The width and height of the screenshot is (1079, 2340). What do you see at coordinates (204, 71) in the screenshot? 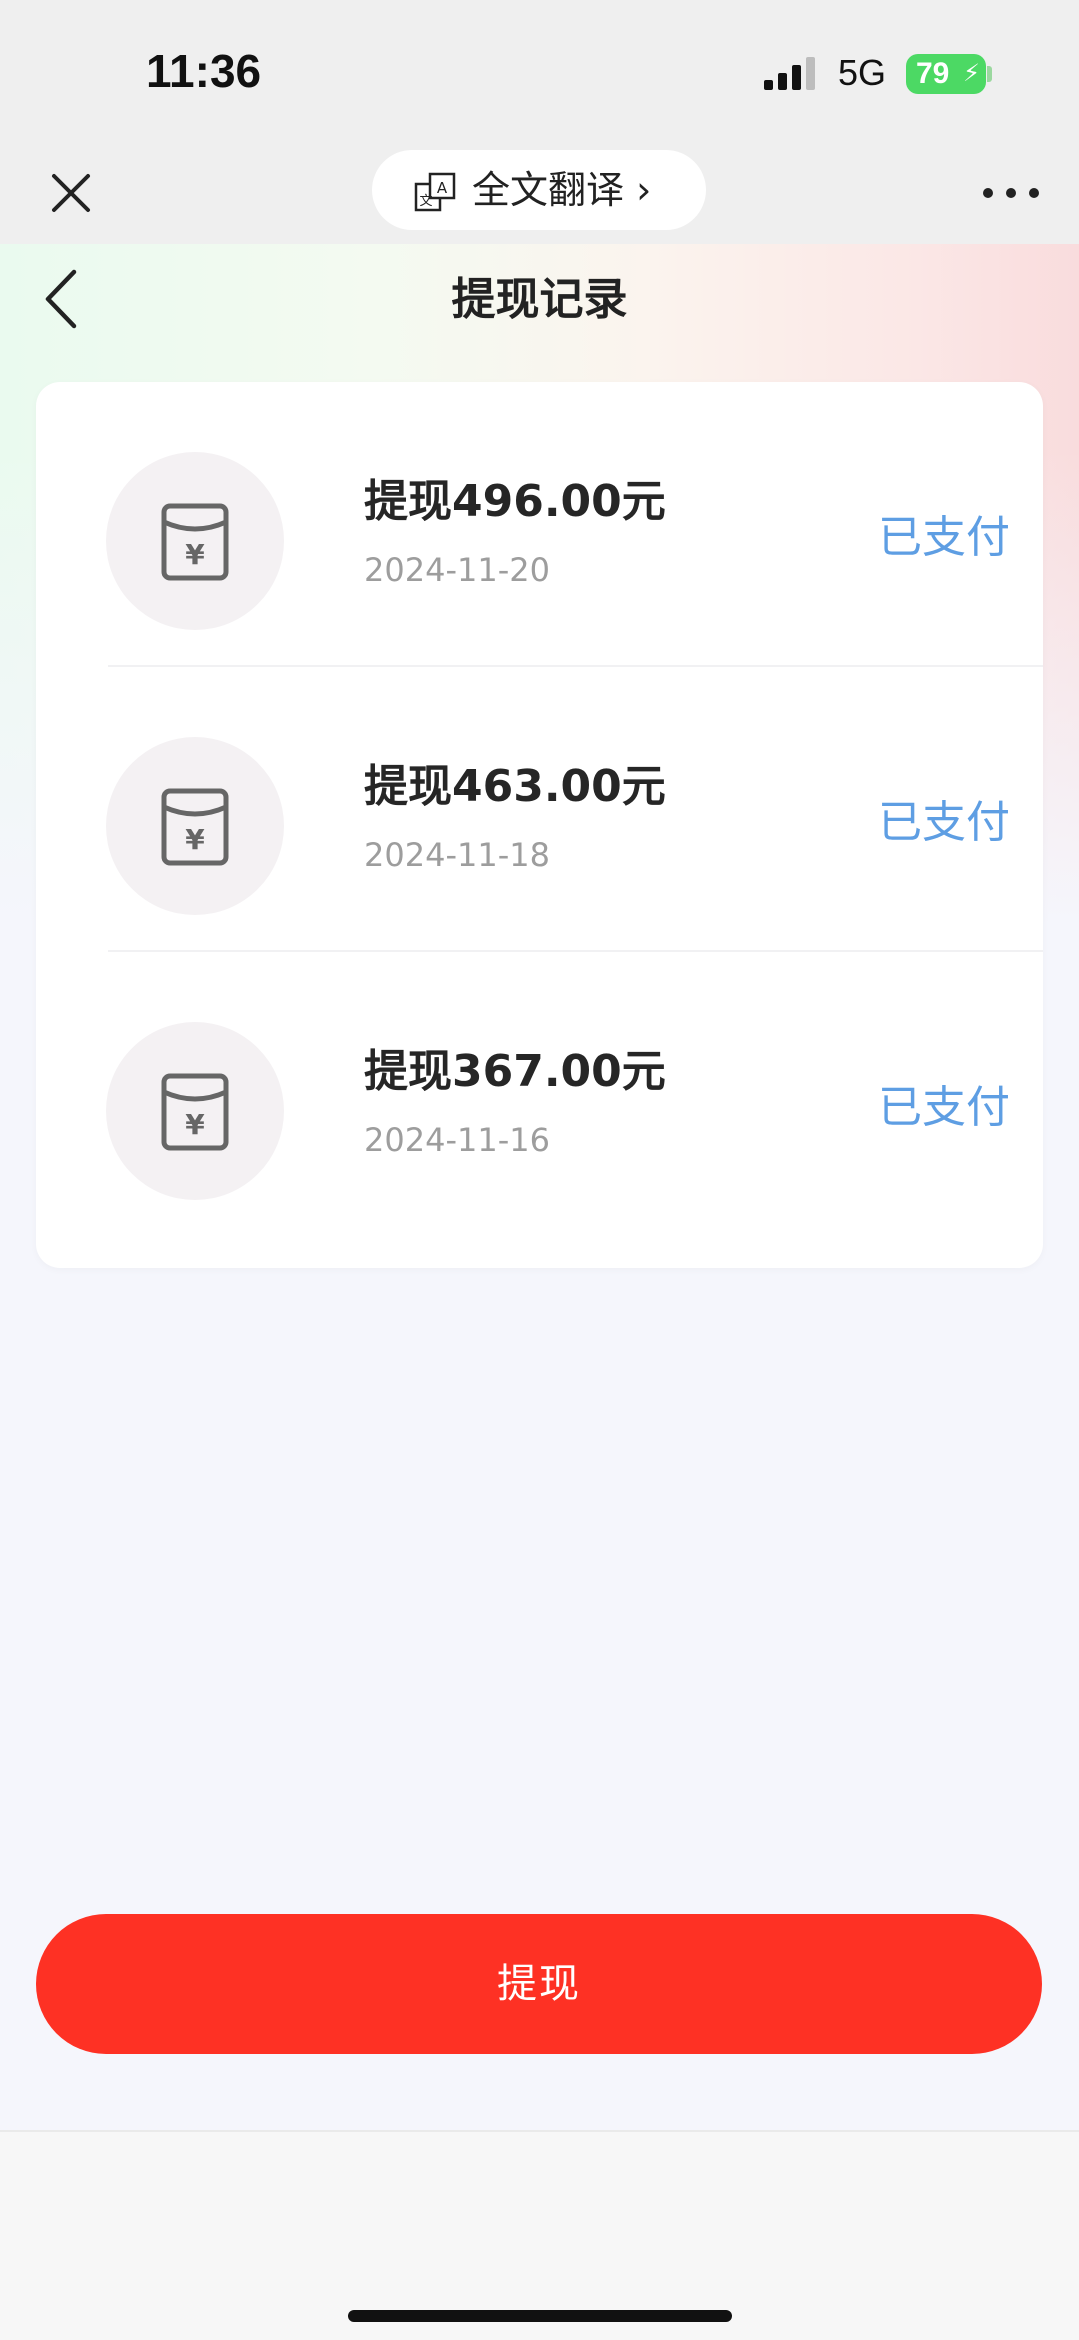
I see `status-time: 11:36` at bounding box center [204, 71].